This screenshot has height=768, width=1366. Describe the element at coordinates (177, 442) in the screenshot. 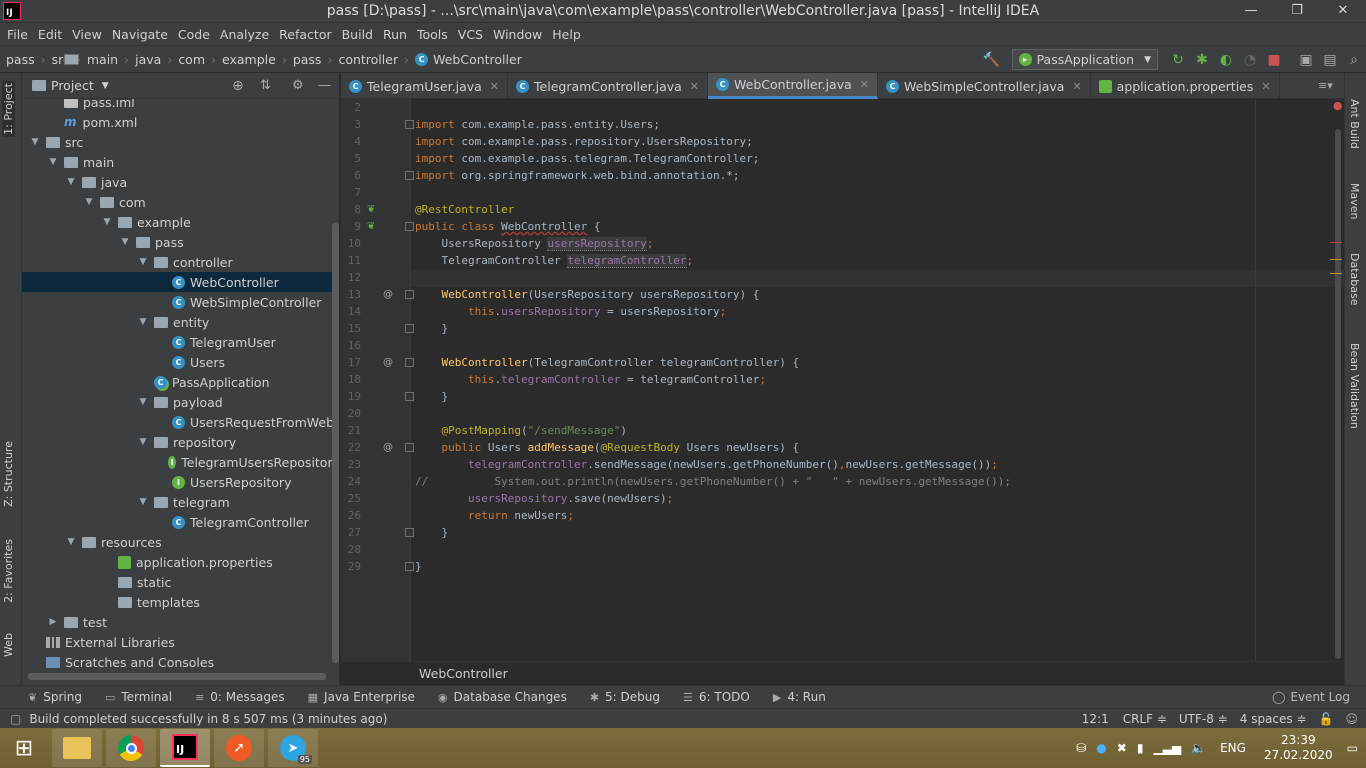

I see `tree-item: ▼ repository` at that location.